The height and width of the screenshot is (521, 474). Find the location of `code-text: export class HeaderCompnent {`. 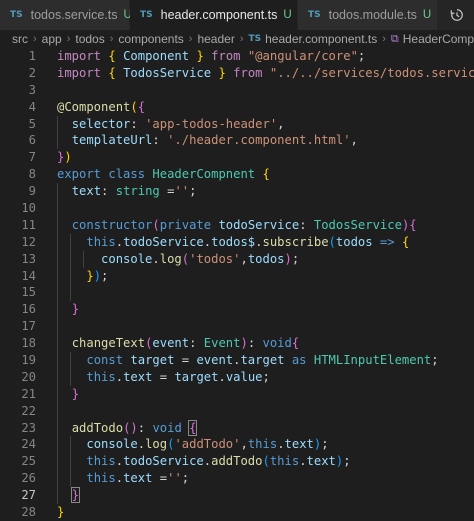

code-text: export class HeaderCompnent { is located at coordinates (163, 174).